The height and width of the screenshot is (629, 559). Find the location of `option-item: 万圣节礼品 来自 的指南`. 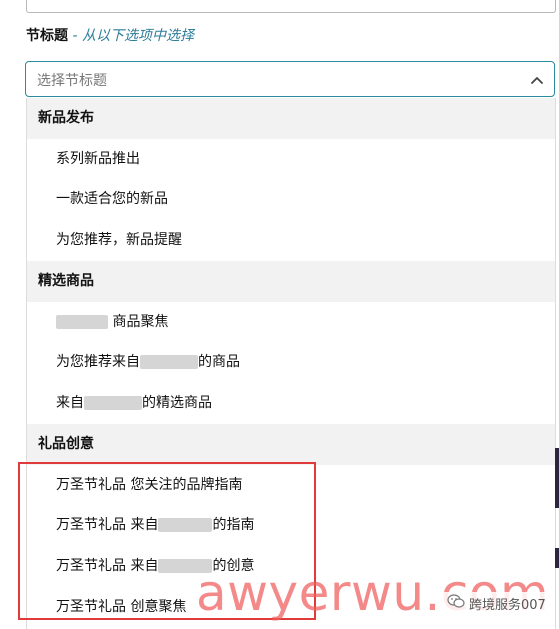

option-item: 万圣节礼品 来自 的指南 is located at coordinates (291, 525).